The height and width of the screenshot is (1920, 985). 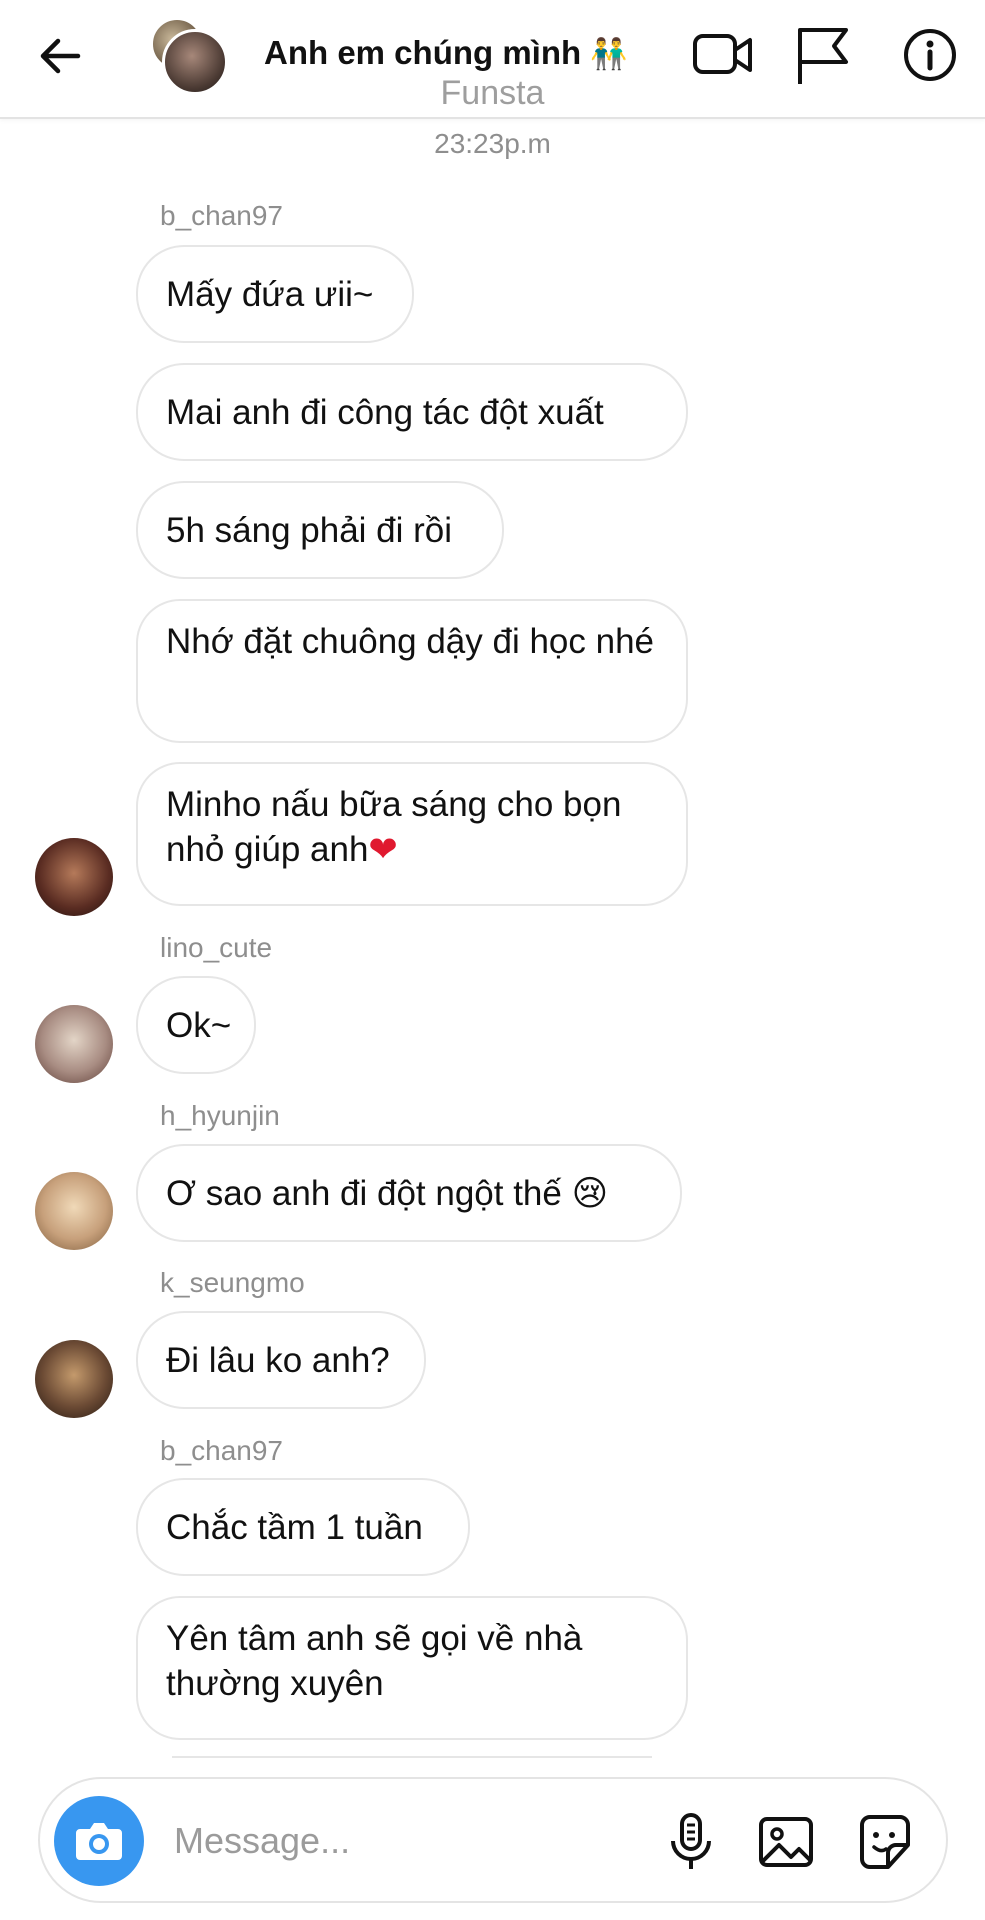 I want to click on message-bubble: Ok~, so click(x=196, y=1025).